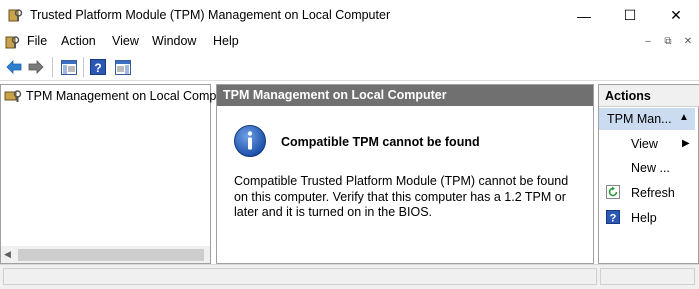 This screenshot has width=699, height=289. I want to click on action-help: Help, so click(644, 218).